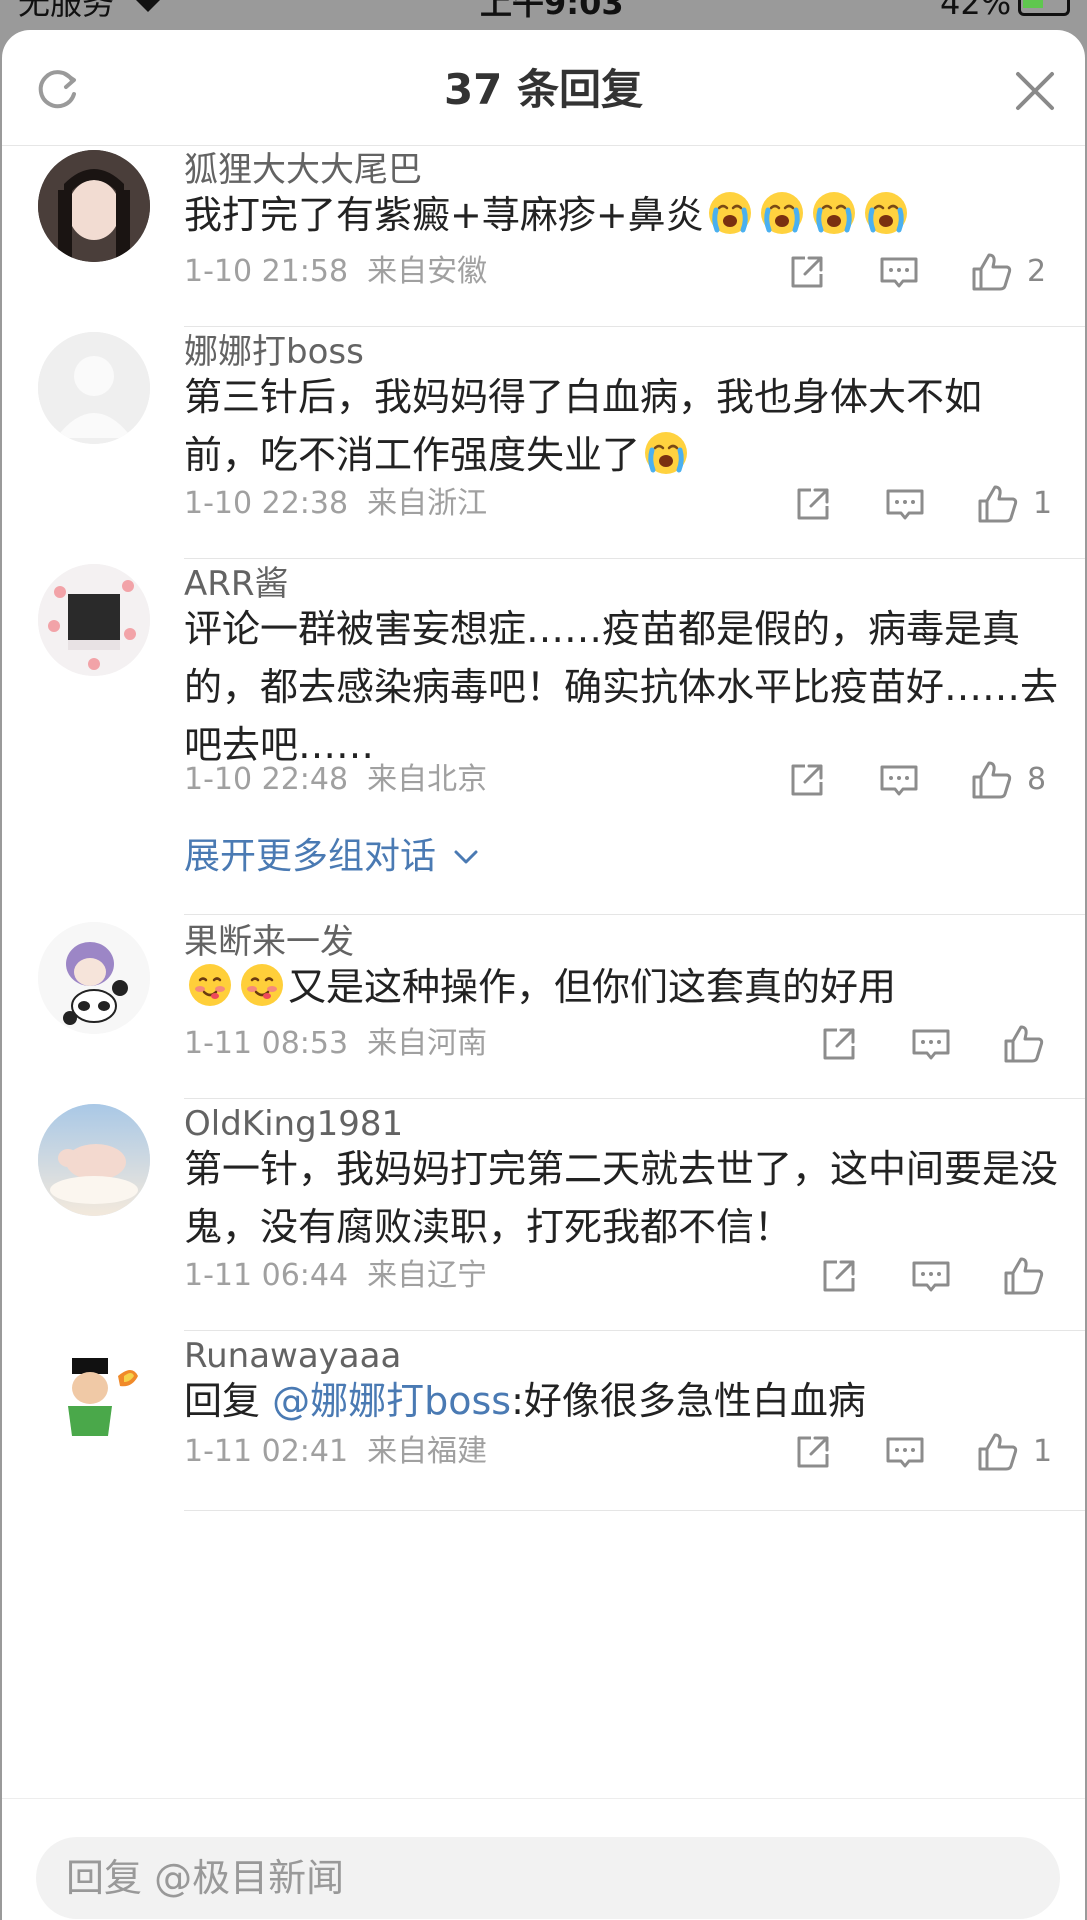 The width and height of the screenshot is (1087, 1920). I want to click on comment-location: 来自北京, so click(427, 779).